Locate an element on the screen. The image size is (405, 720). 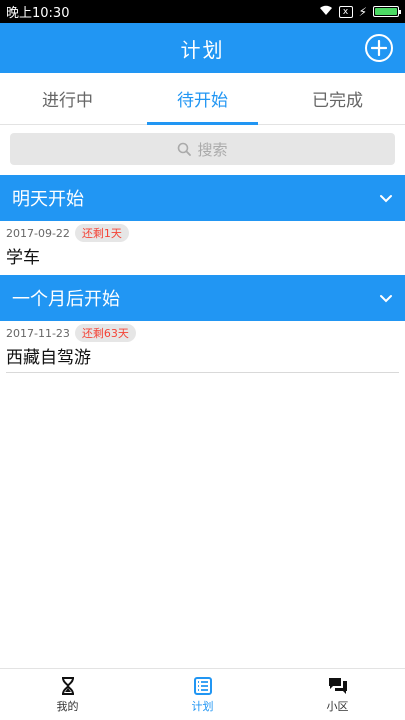
chat-icon is located at coordinates (337, 685).